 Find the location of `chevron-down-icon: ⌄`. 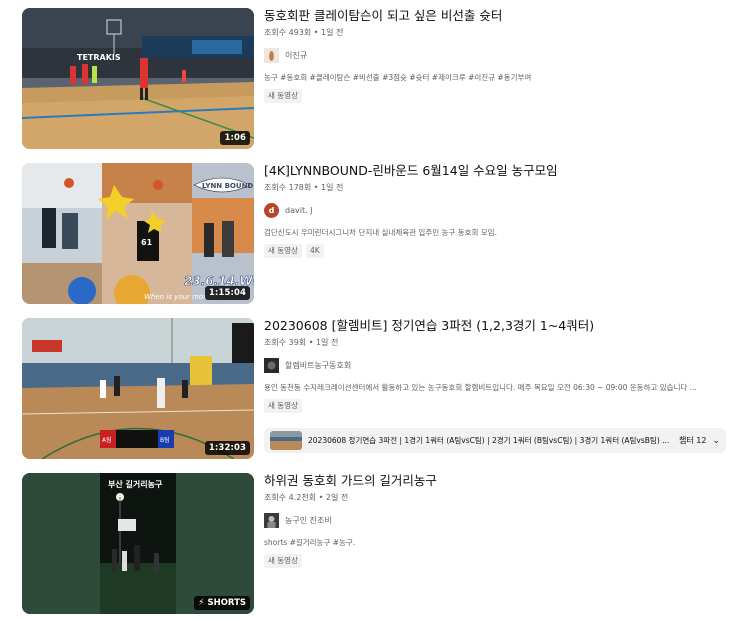

chevron-down-icon: ⌄ is located at coordinates (716, 441).